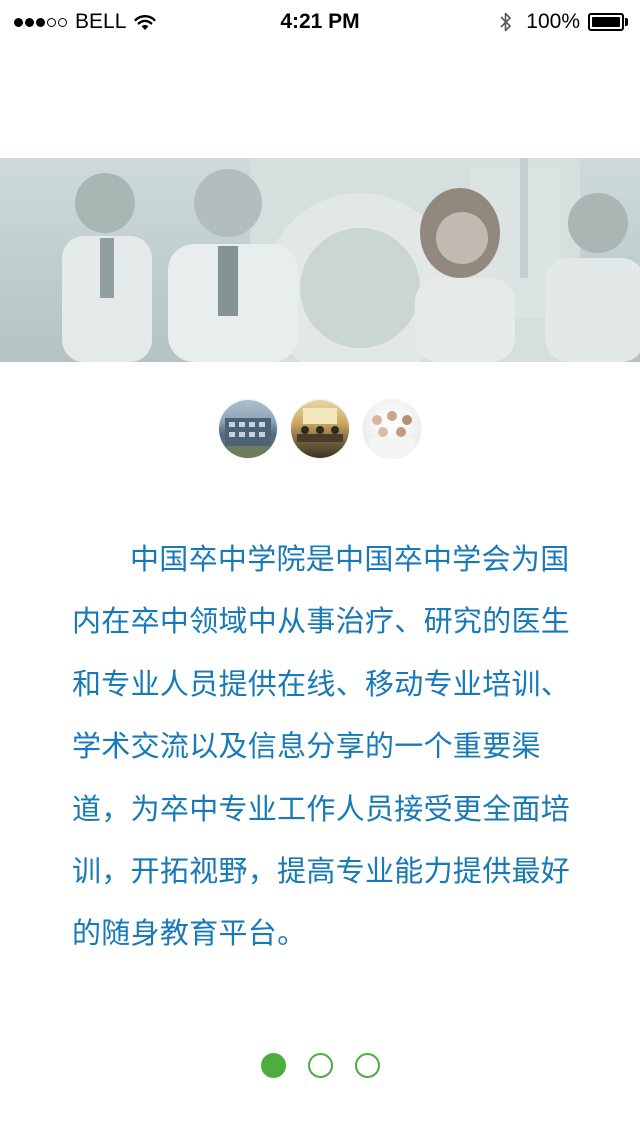 This screenshot has width=640, height=1136. What do you see at coordinates (248, 429) in the screenshot?
I see `thumbnail-building-photo` at bounding box center [248, 429].